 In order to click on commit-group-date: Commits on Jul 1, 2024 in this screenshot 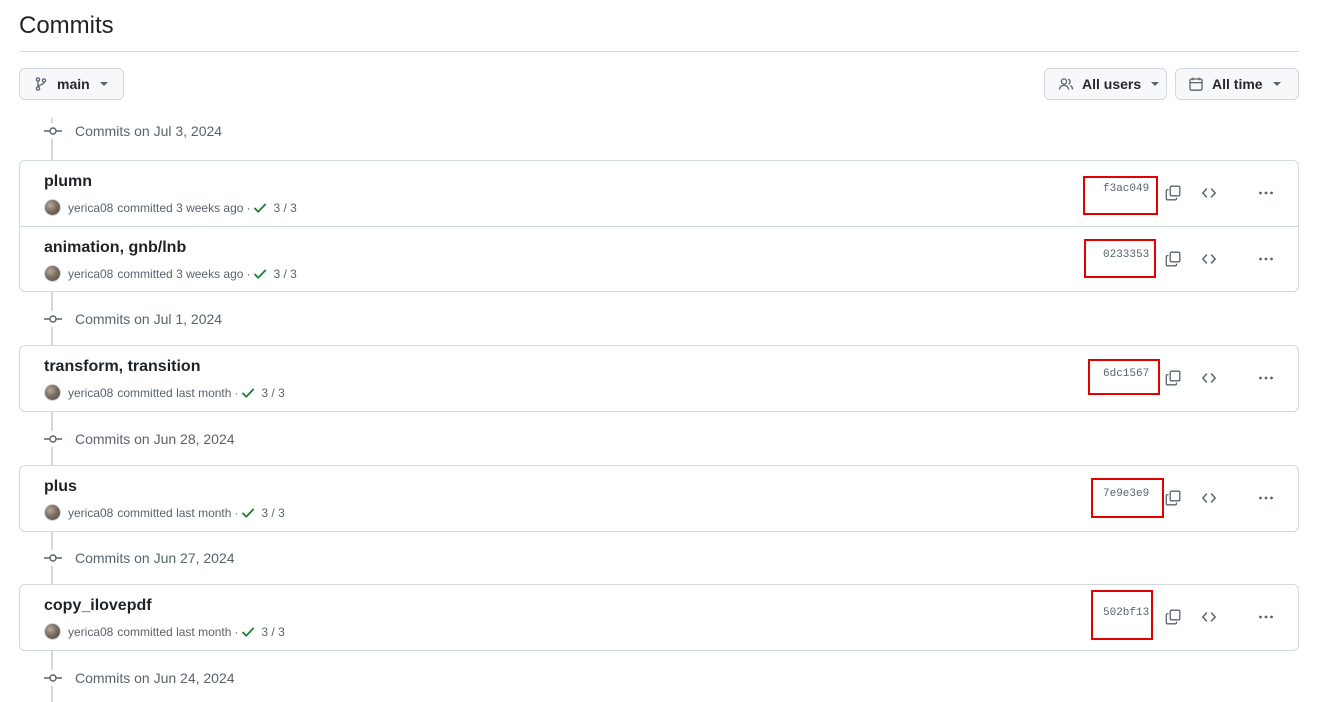, I will do `click(149, 319)`.